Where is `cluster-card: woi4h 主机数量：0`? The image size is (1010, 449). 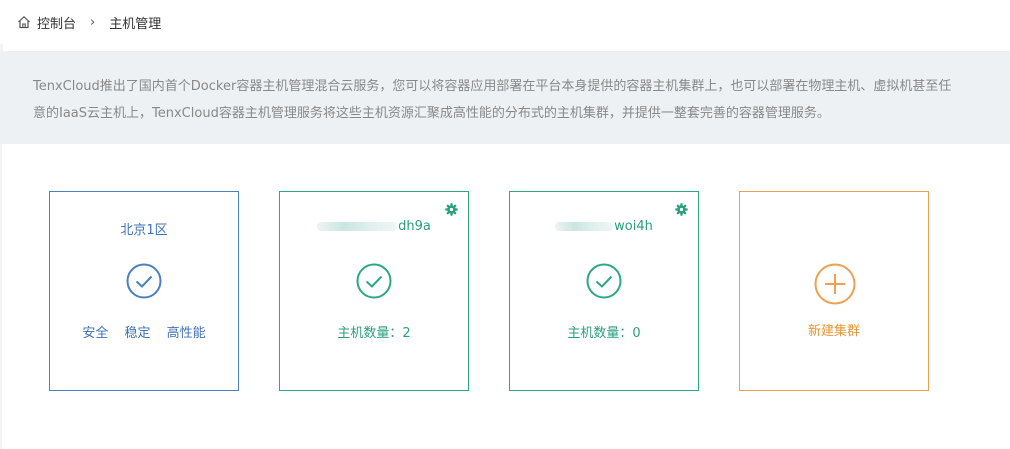 cluster-card: woi4h 主机数量：0 is located at coordinates (604, 291).